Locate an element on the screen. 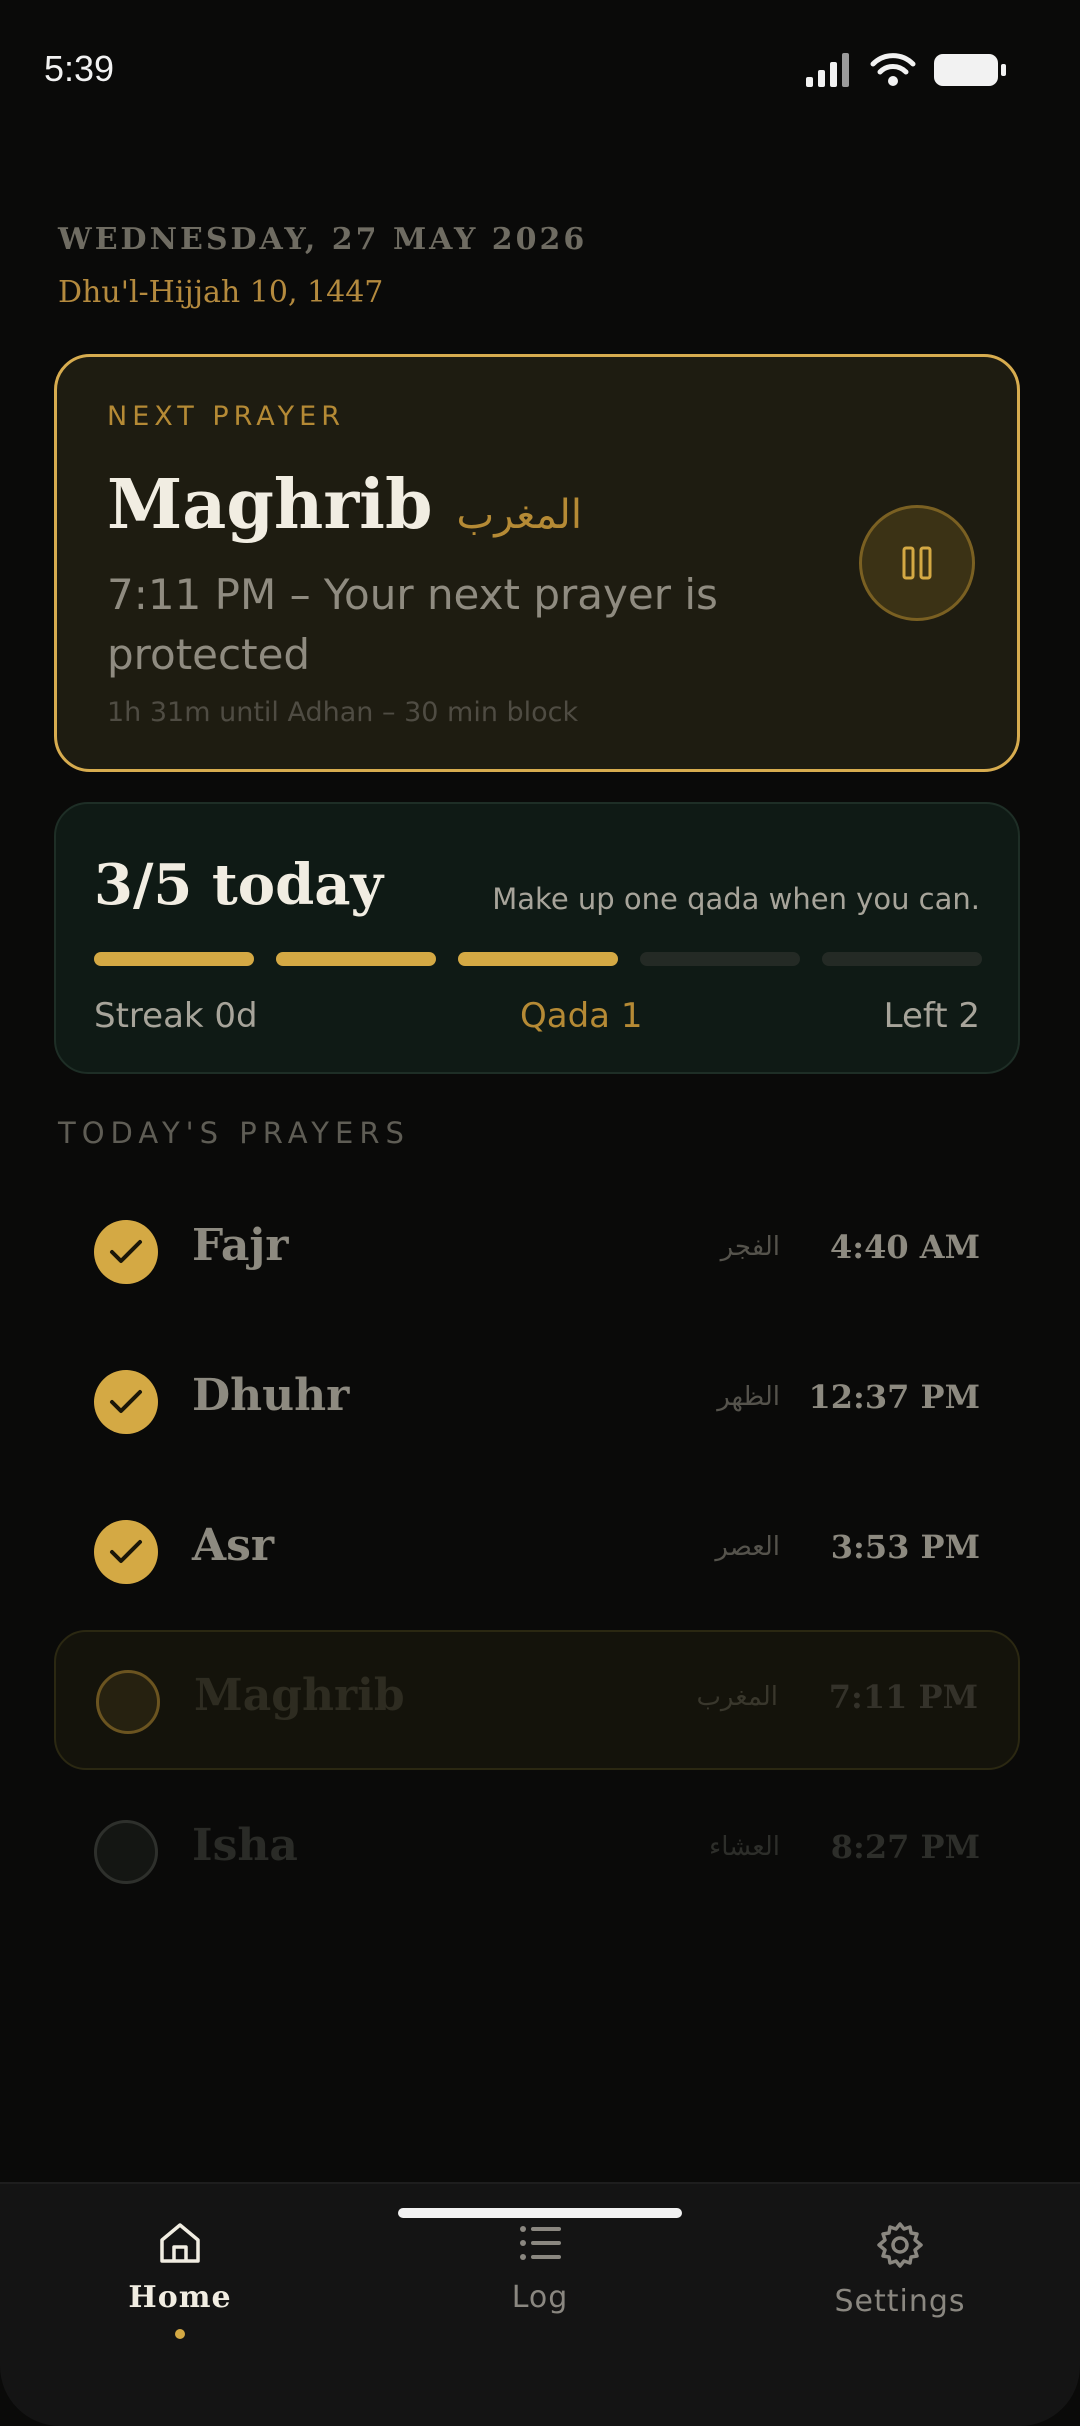 Image resolution: width=1080 pixels, height=2426 pixels. signal-icon is located at coordinates (827, 70).